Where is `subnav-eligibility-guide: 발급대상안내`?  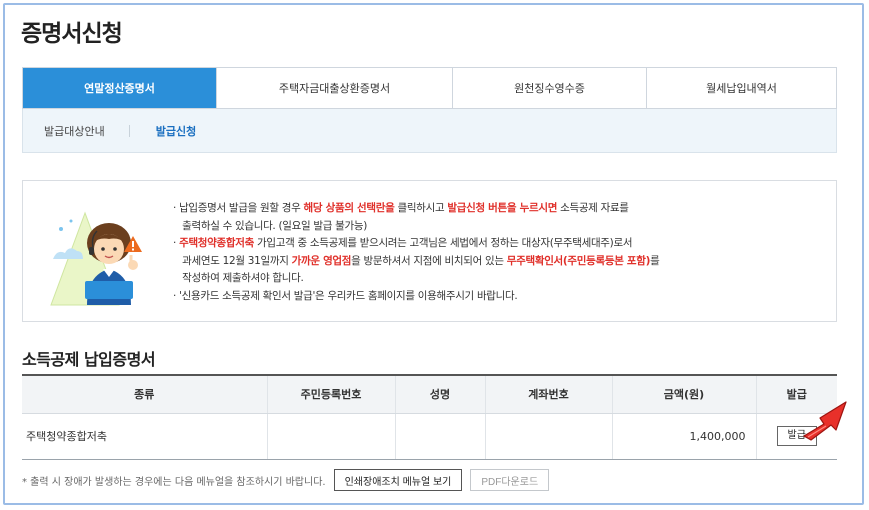
subnav-eligibility-guide: 발급대상안내 is located at coordinates (74, 131).